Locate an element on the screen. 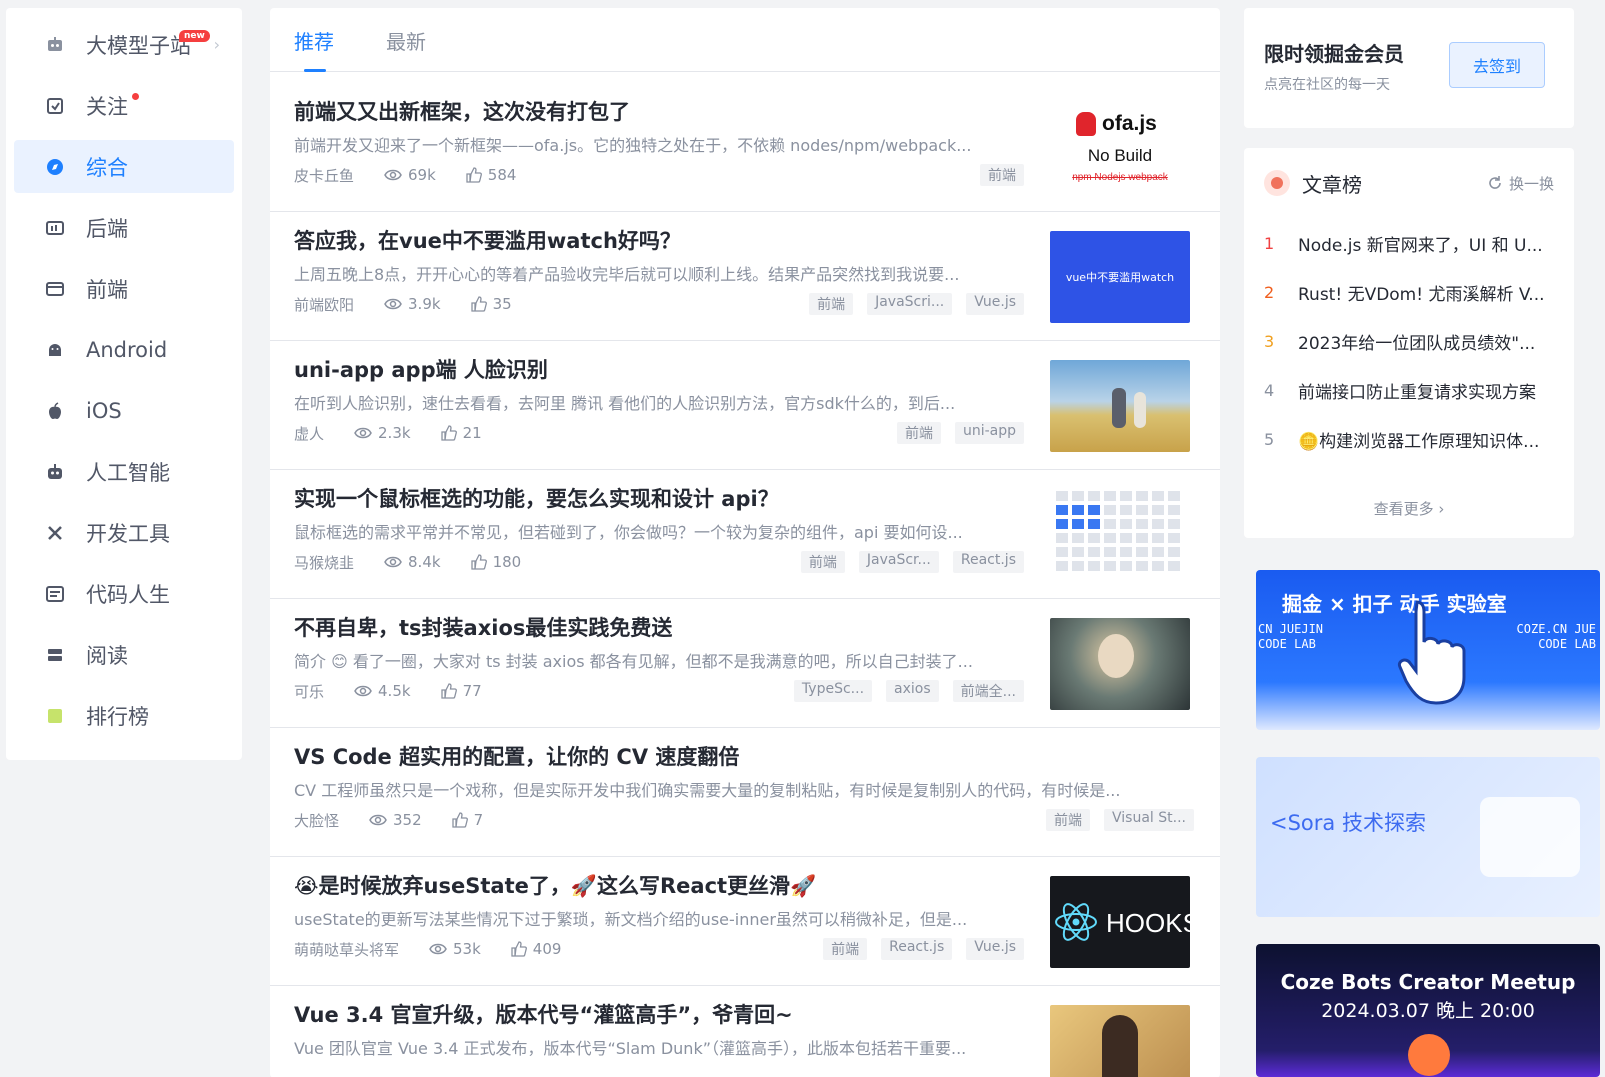 The height and width of the screenshot is (1077, 1605). sidebar-item-label: Android is located at coordinates (127, 349).